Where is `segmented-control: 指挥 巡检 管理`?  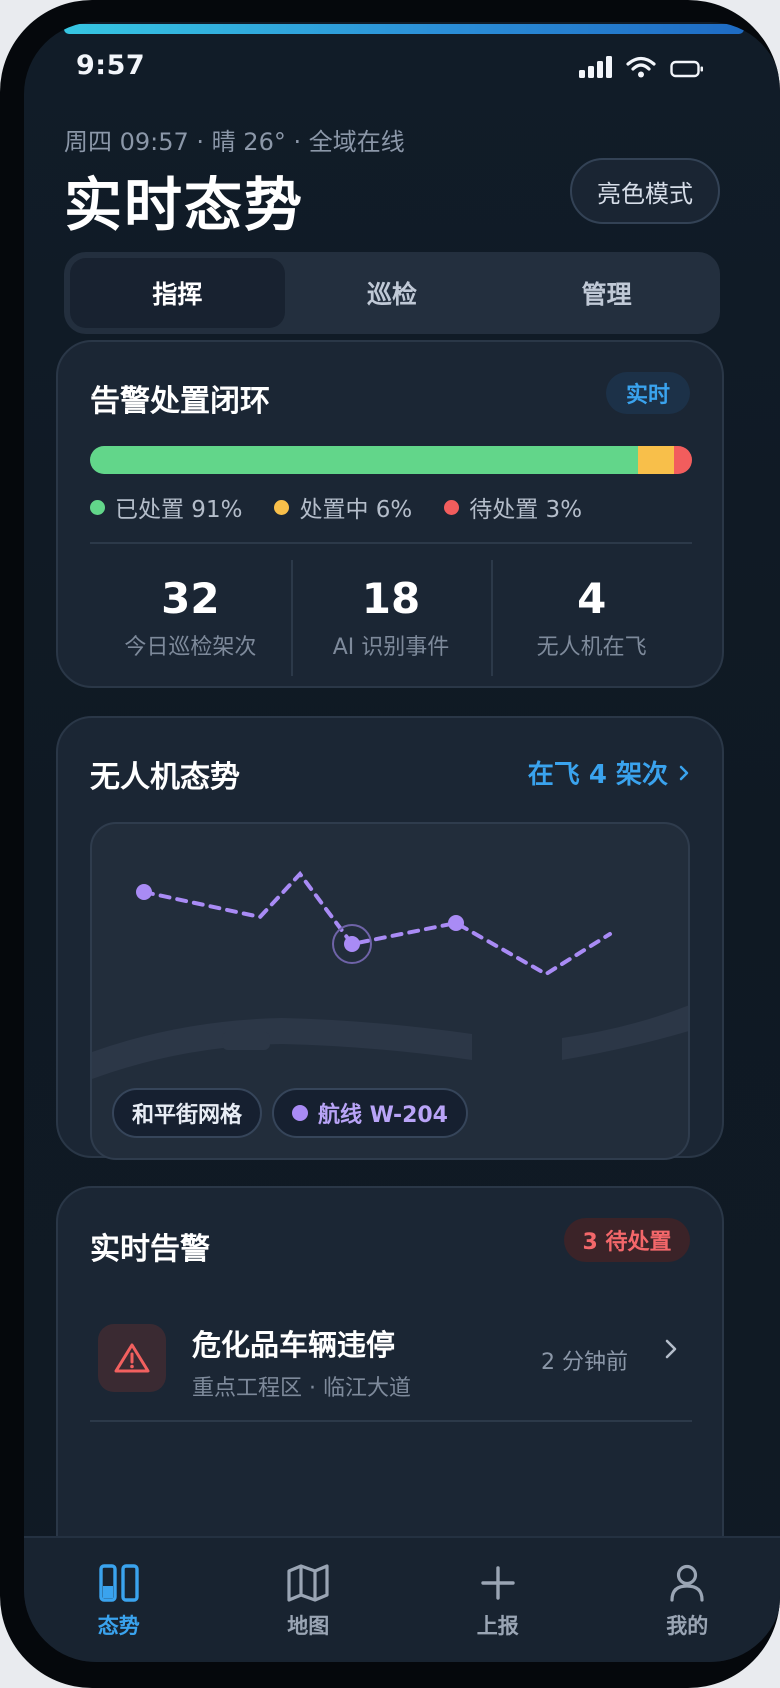
segmented-control: 指挥 巡检 管理 is located at coordinates (392, 293).